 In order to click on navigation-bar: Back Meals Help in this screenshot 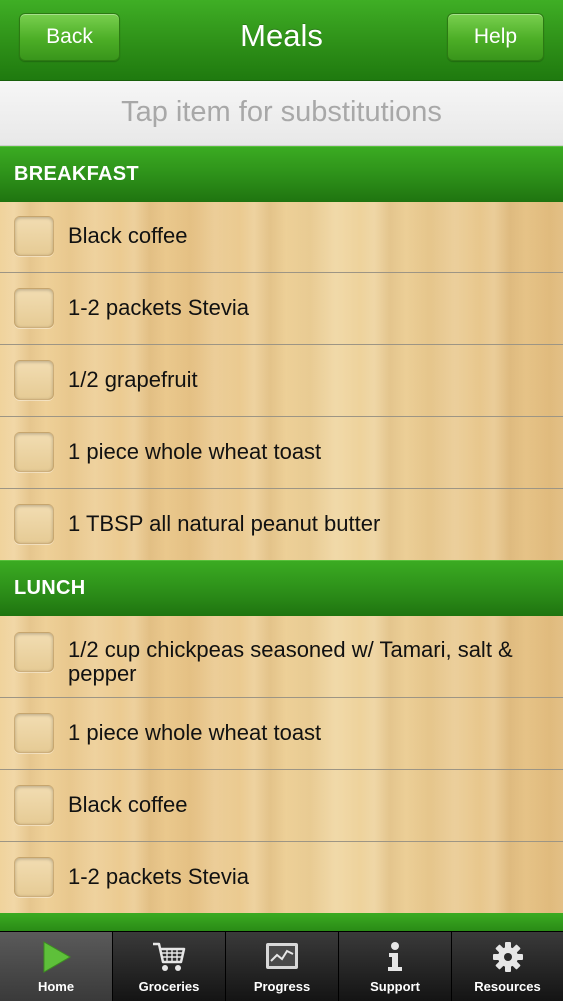, I will do `click(281, 40)`.